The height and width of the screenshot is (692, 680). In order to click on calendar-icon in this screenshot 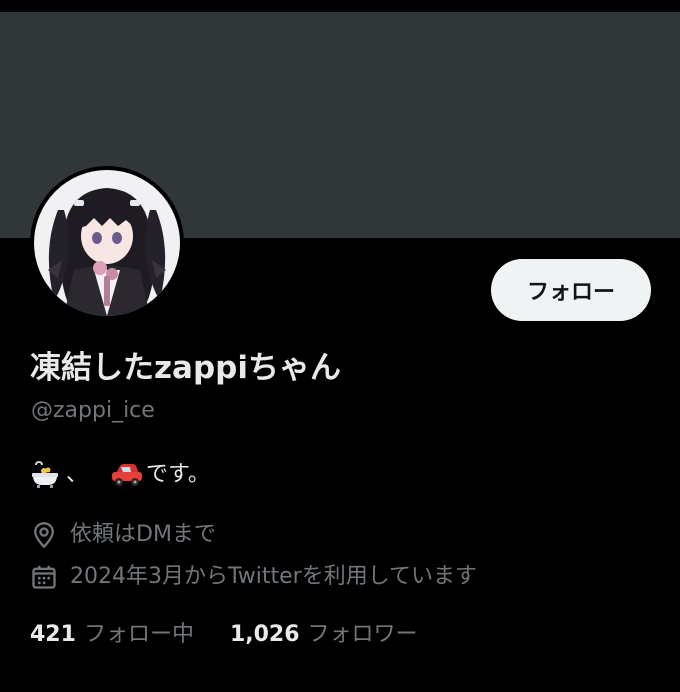, I will do `click(44, 577)`.